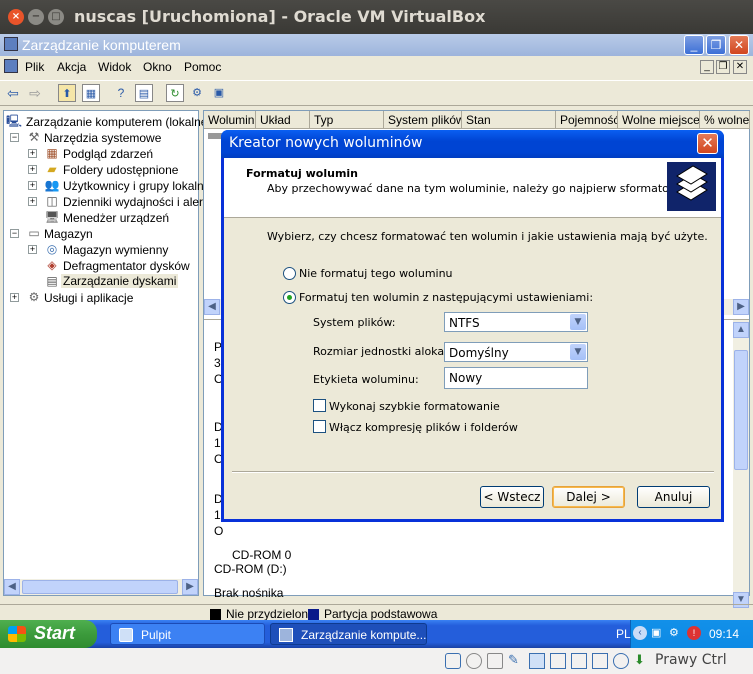 The width and height of the screenshot is (753, 674). Describe the element at coordinates (102, 138) in the screenshot. I see `tree-item-system-tools: Narzędzia systemowe` at that location.